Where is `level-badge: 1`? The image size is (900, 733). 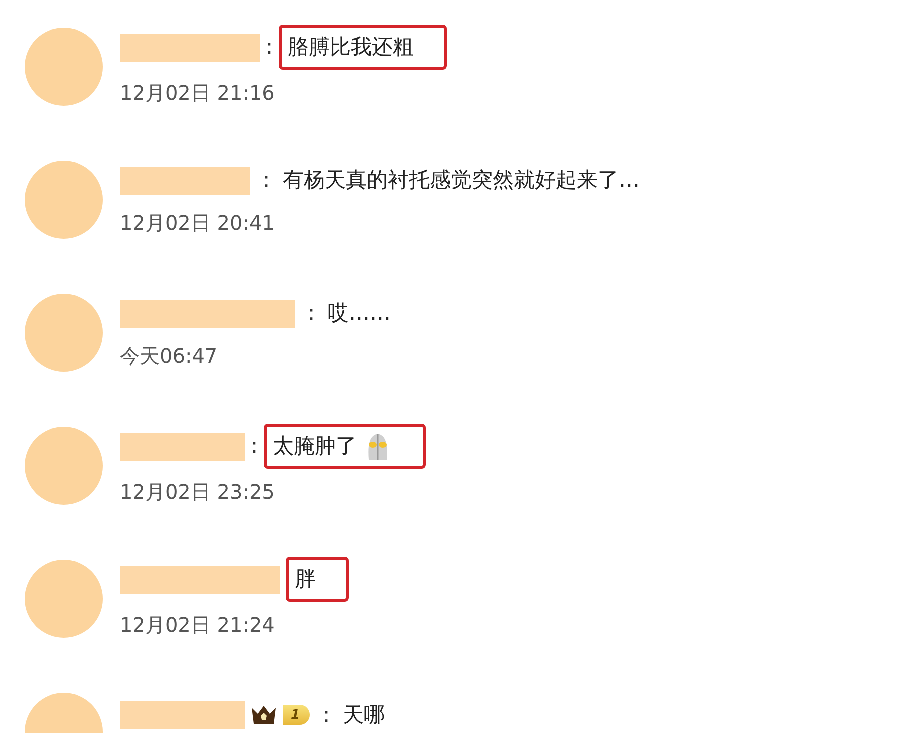
level-badge: 1 is located at coordinates (296, 715).